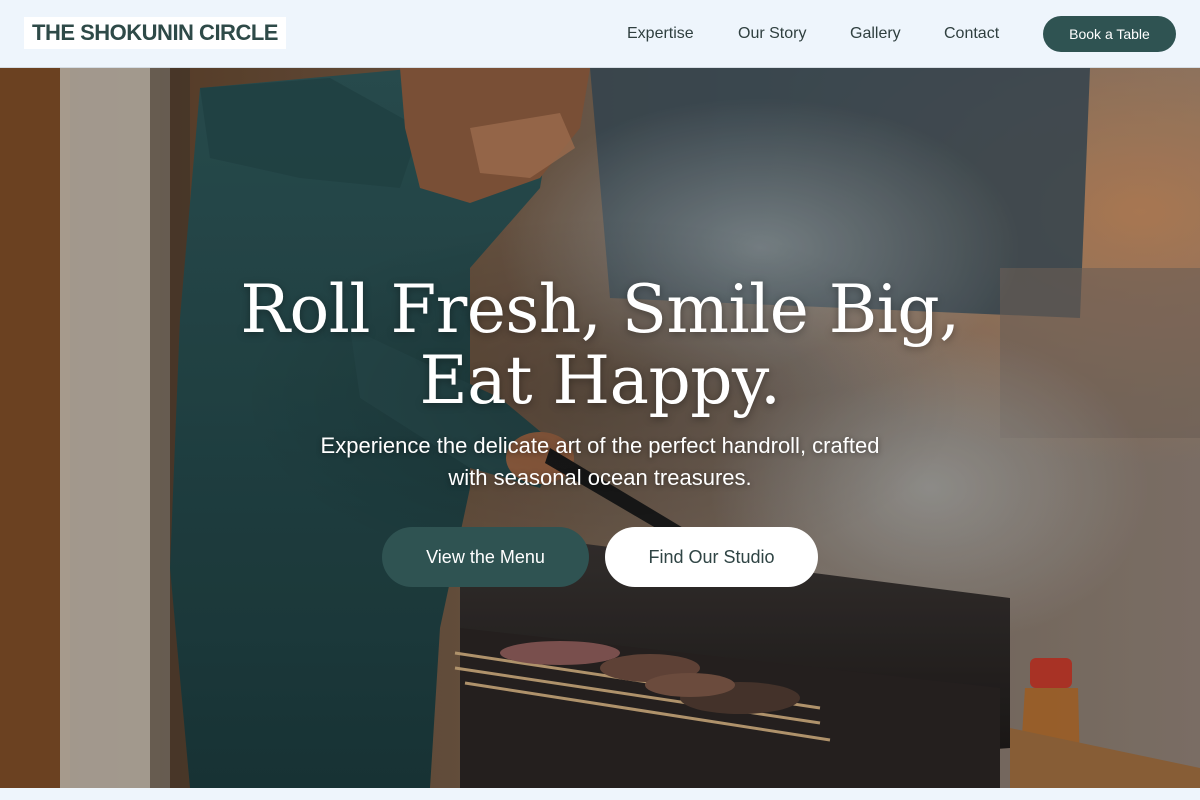 The height and width of the screenshot is (800, 1200). What do you see at coordinates (711, 557) in the screenshot?
I see `find-studio-button: Find Our Studio` at bounding box center [711, 557].